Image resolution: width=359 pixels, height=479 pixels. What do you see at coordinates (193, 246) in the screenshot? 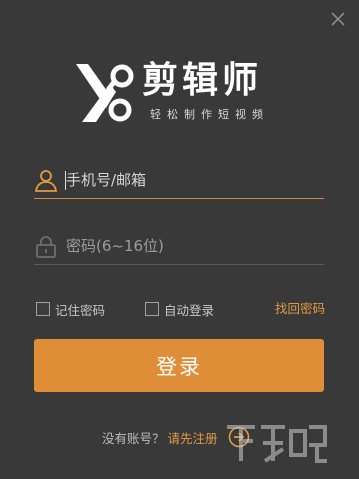
I see `password-input` at bounding box center [193, 246].